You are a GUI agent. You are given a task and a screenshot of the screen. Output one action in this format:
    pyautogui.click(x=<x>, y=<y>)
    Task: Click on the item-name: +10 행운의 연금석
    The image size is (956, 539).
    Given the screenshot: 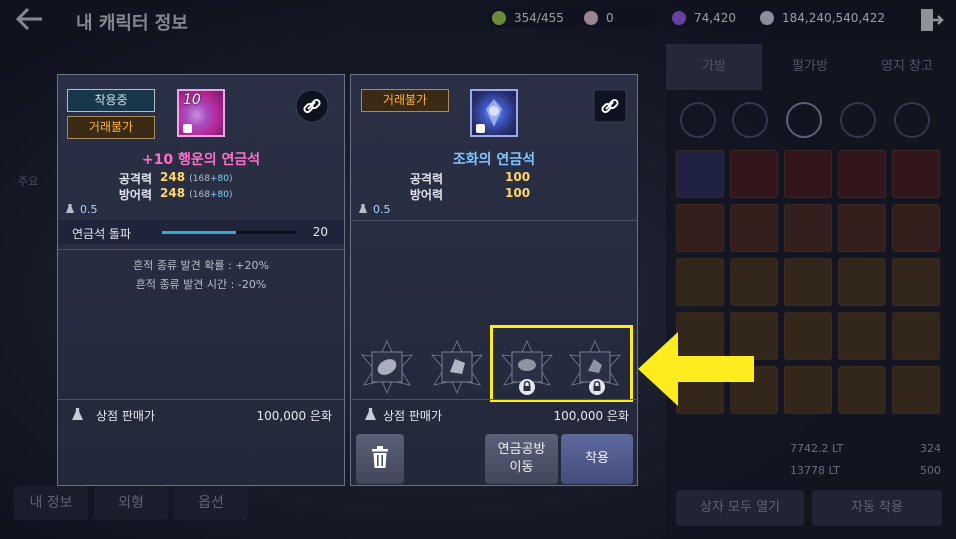 What is the action you would take?
    pyautogui.click(x=201, y=160)
    